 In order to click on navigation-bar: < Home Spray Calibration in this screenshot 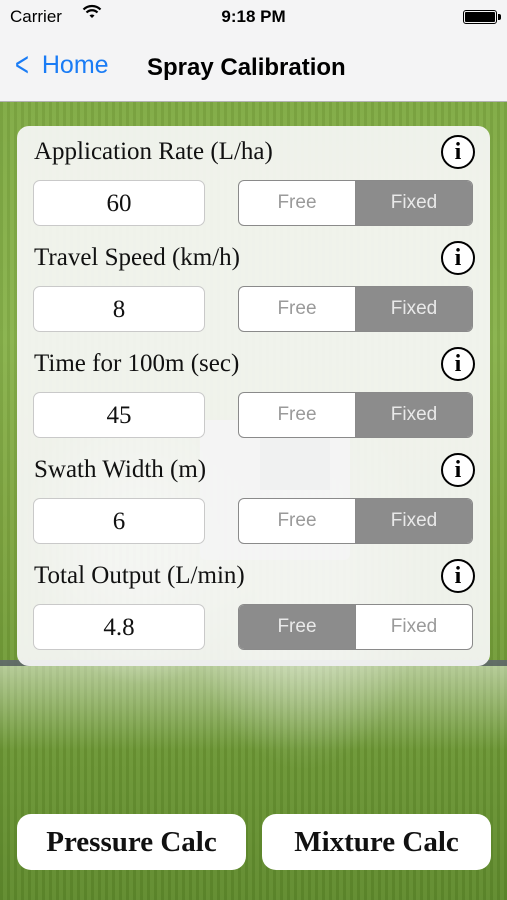, I will do `click(253, 68)`.